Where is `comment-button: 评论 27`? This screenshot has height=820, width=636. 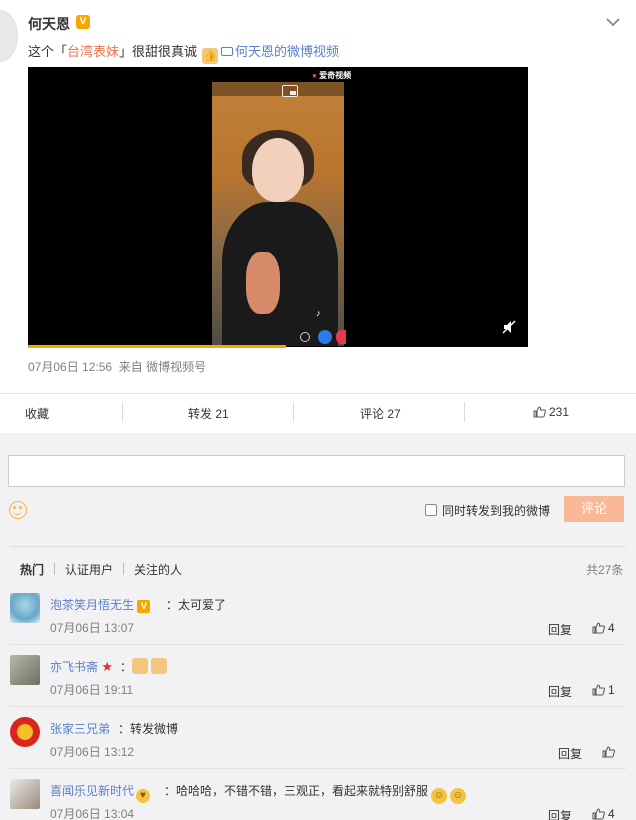 comment-button: 评论 27 is located at coordinates (380, 413).